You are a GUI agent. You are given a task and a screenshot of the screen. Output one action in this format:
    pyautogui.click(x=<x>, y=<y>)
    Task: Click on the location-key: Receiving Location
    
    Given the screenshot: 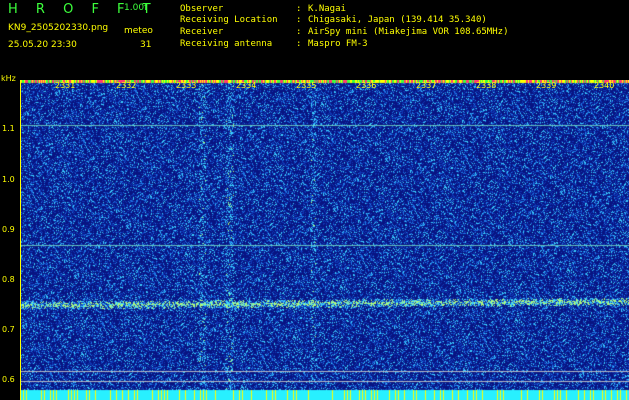 What is the action you would take?
    pyautogui.click(x=229, y=20)
    